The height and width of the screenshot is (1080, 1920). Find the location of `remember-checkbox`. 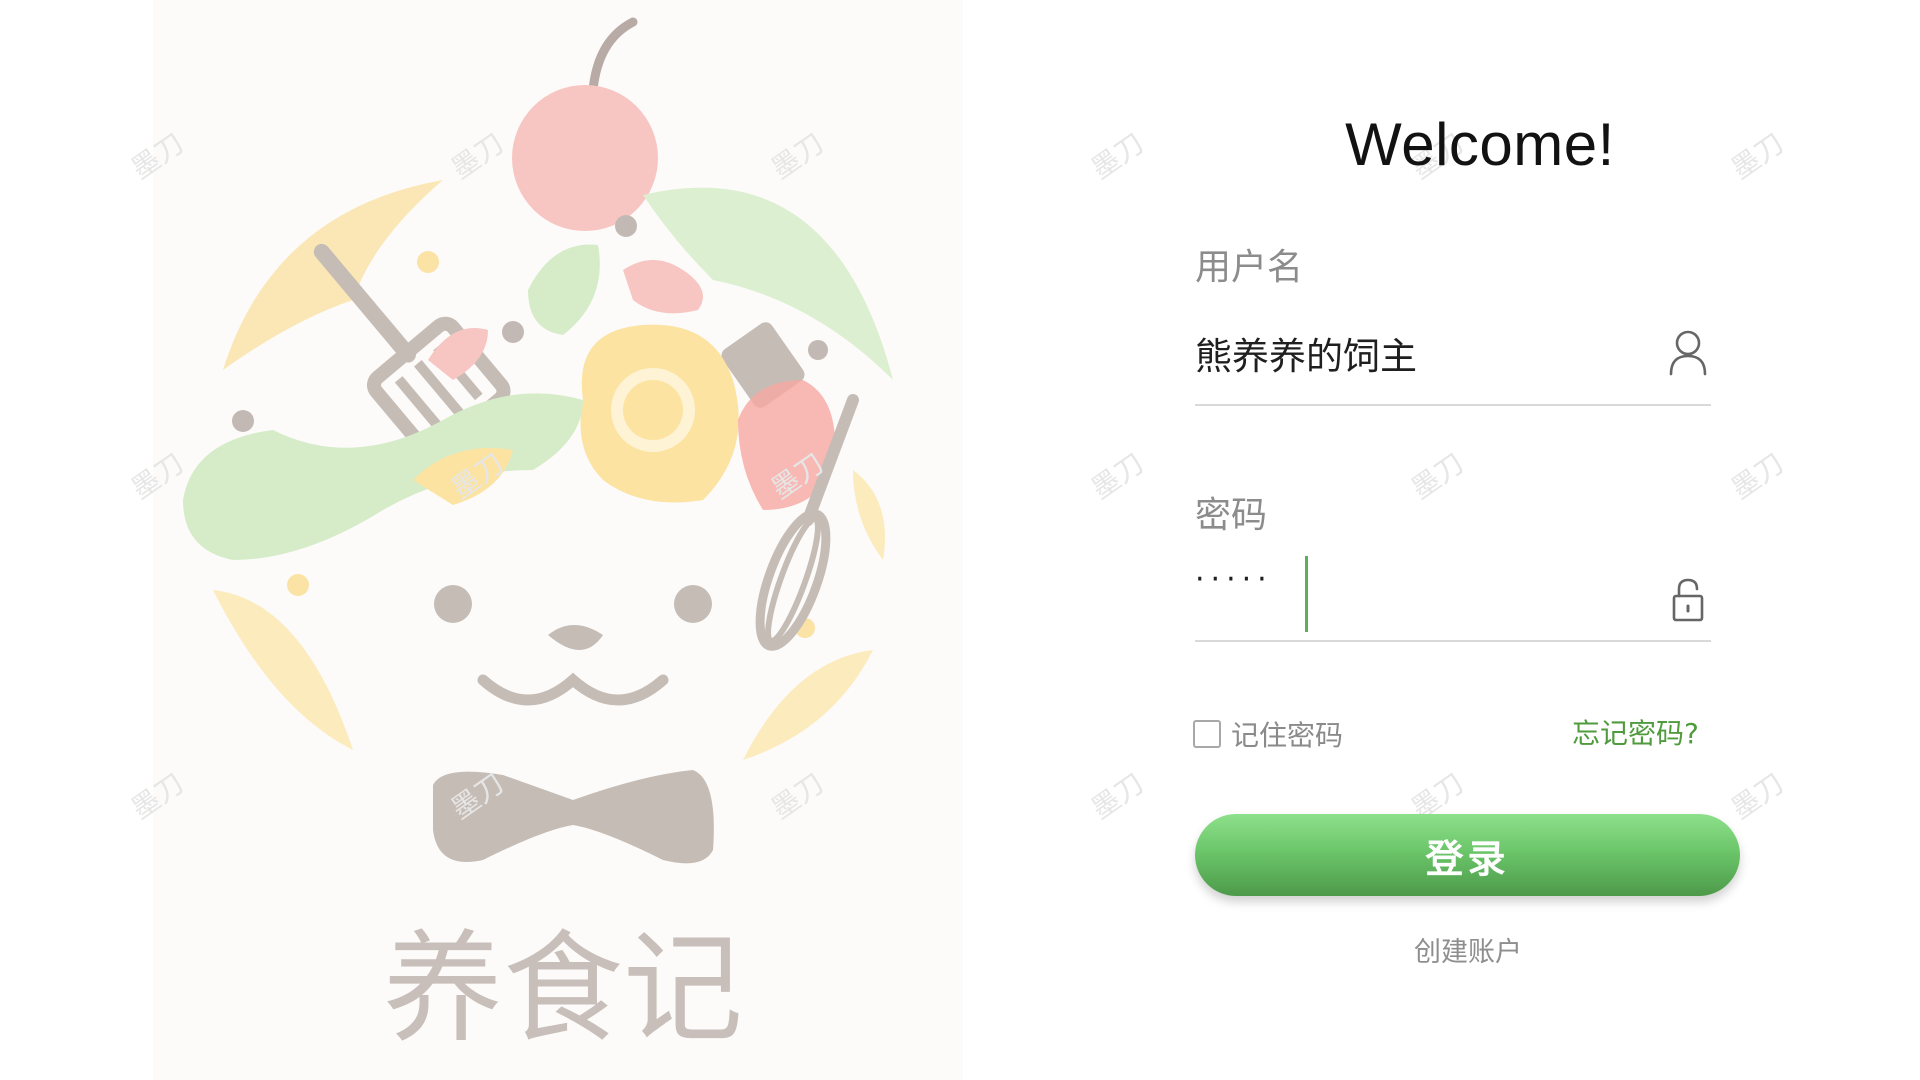

remember-checkbox is located at coordinates (1207, 734).